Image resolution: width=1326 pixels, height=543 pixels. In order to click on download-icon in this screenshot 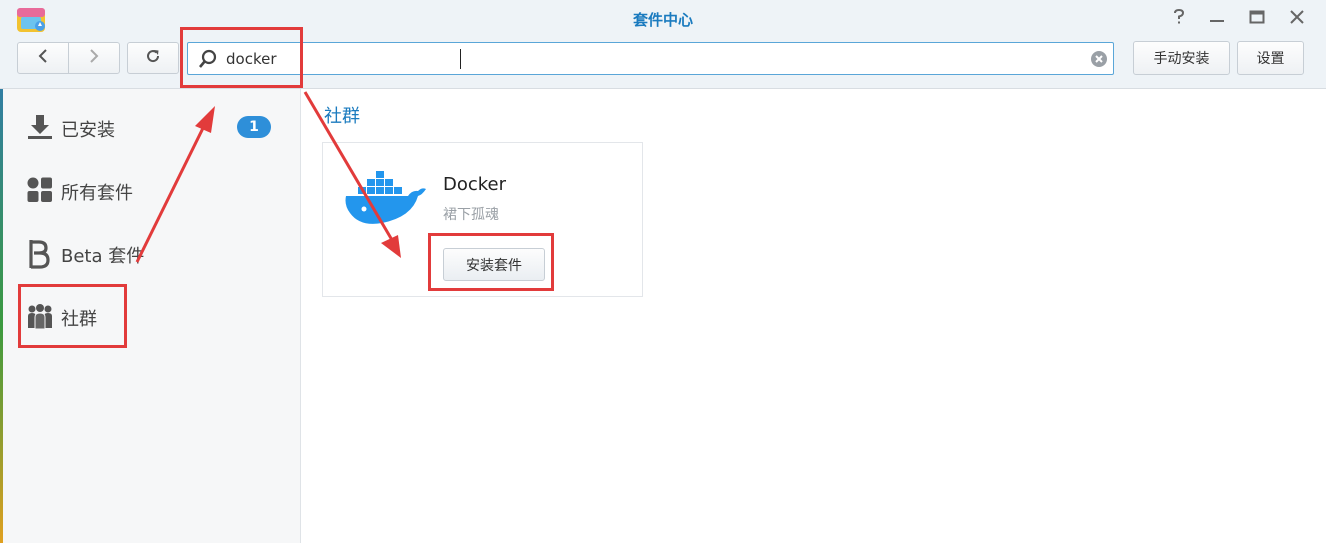, I will do `click(40, 127)`.